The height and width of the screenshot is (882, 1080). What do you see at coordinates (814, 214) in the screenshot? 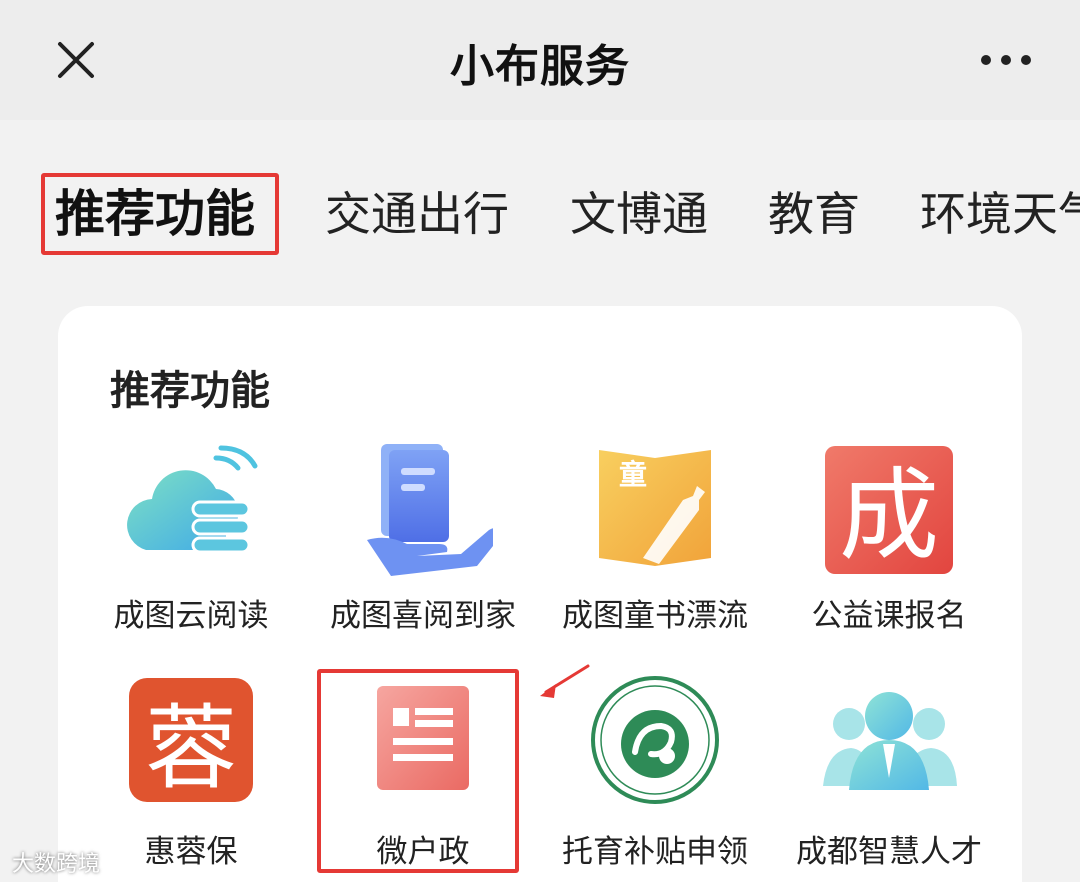
I see `tab-education: 教育` at bounding box center [814, 214].